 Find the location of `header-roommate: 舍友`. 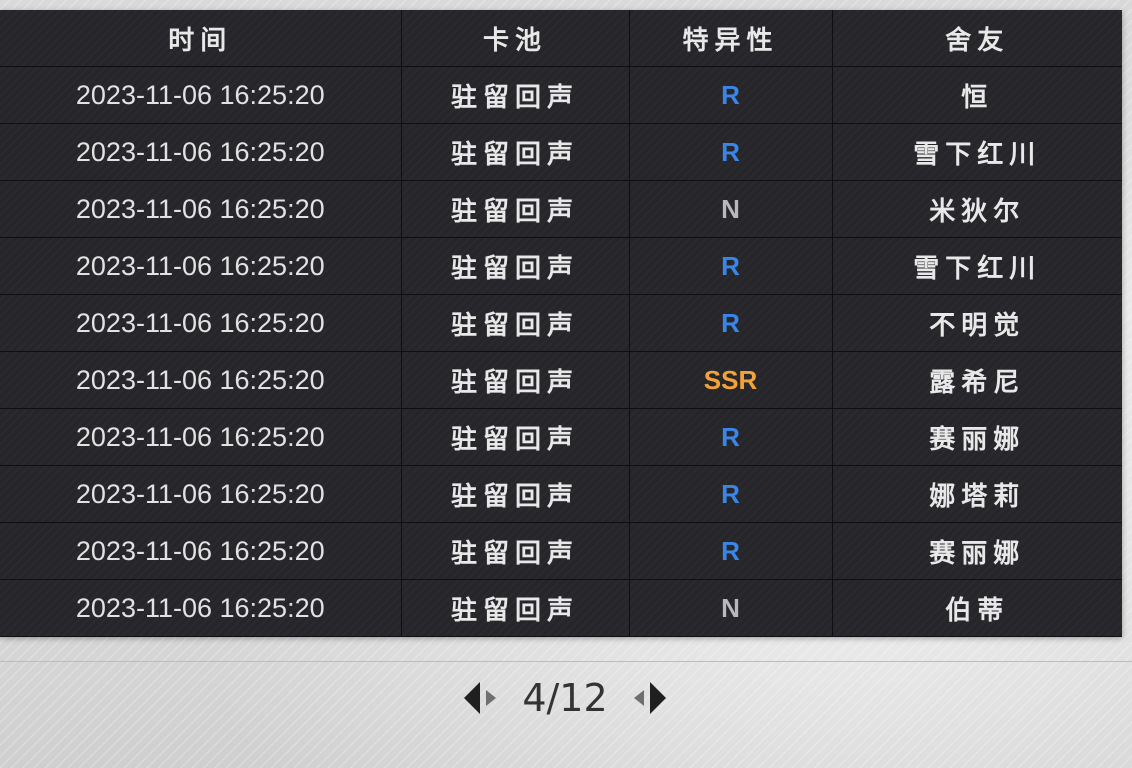

header-roommate: 舍友 is located at coordinates (977, 38).